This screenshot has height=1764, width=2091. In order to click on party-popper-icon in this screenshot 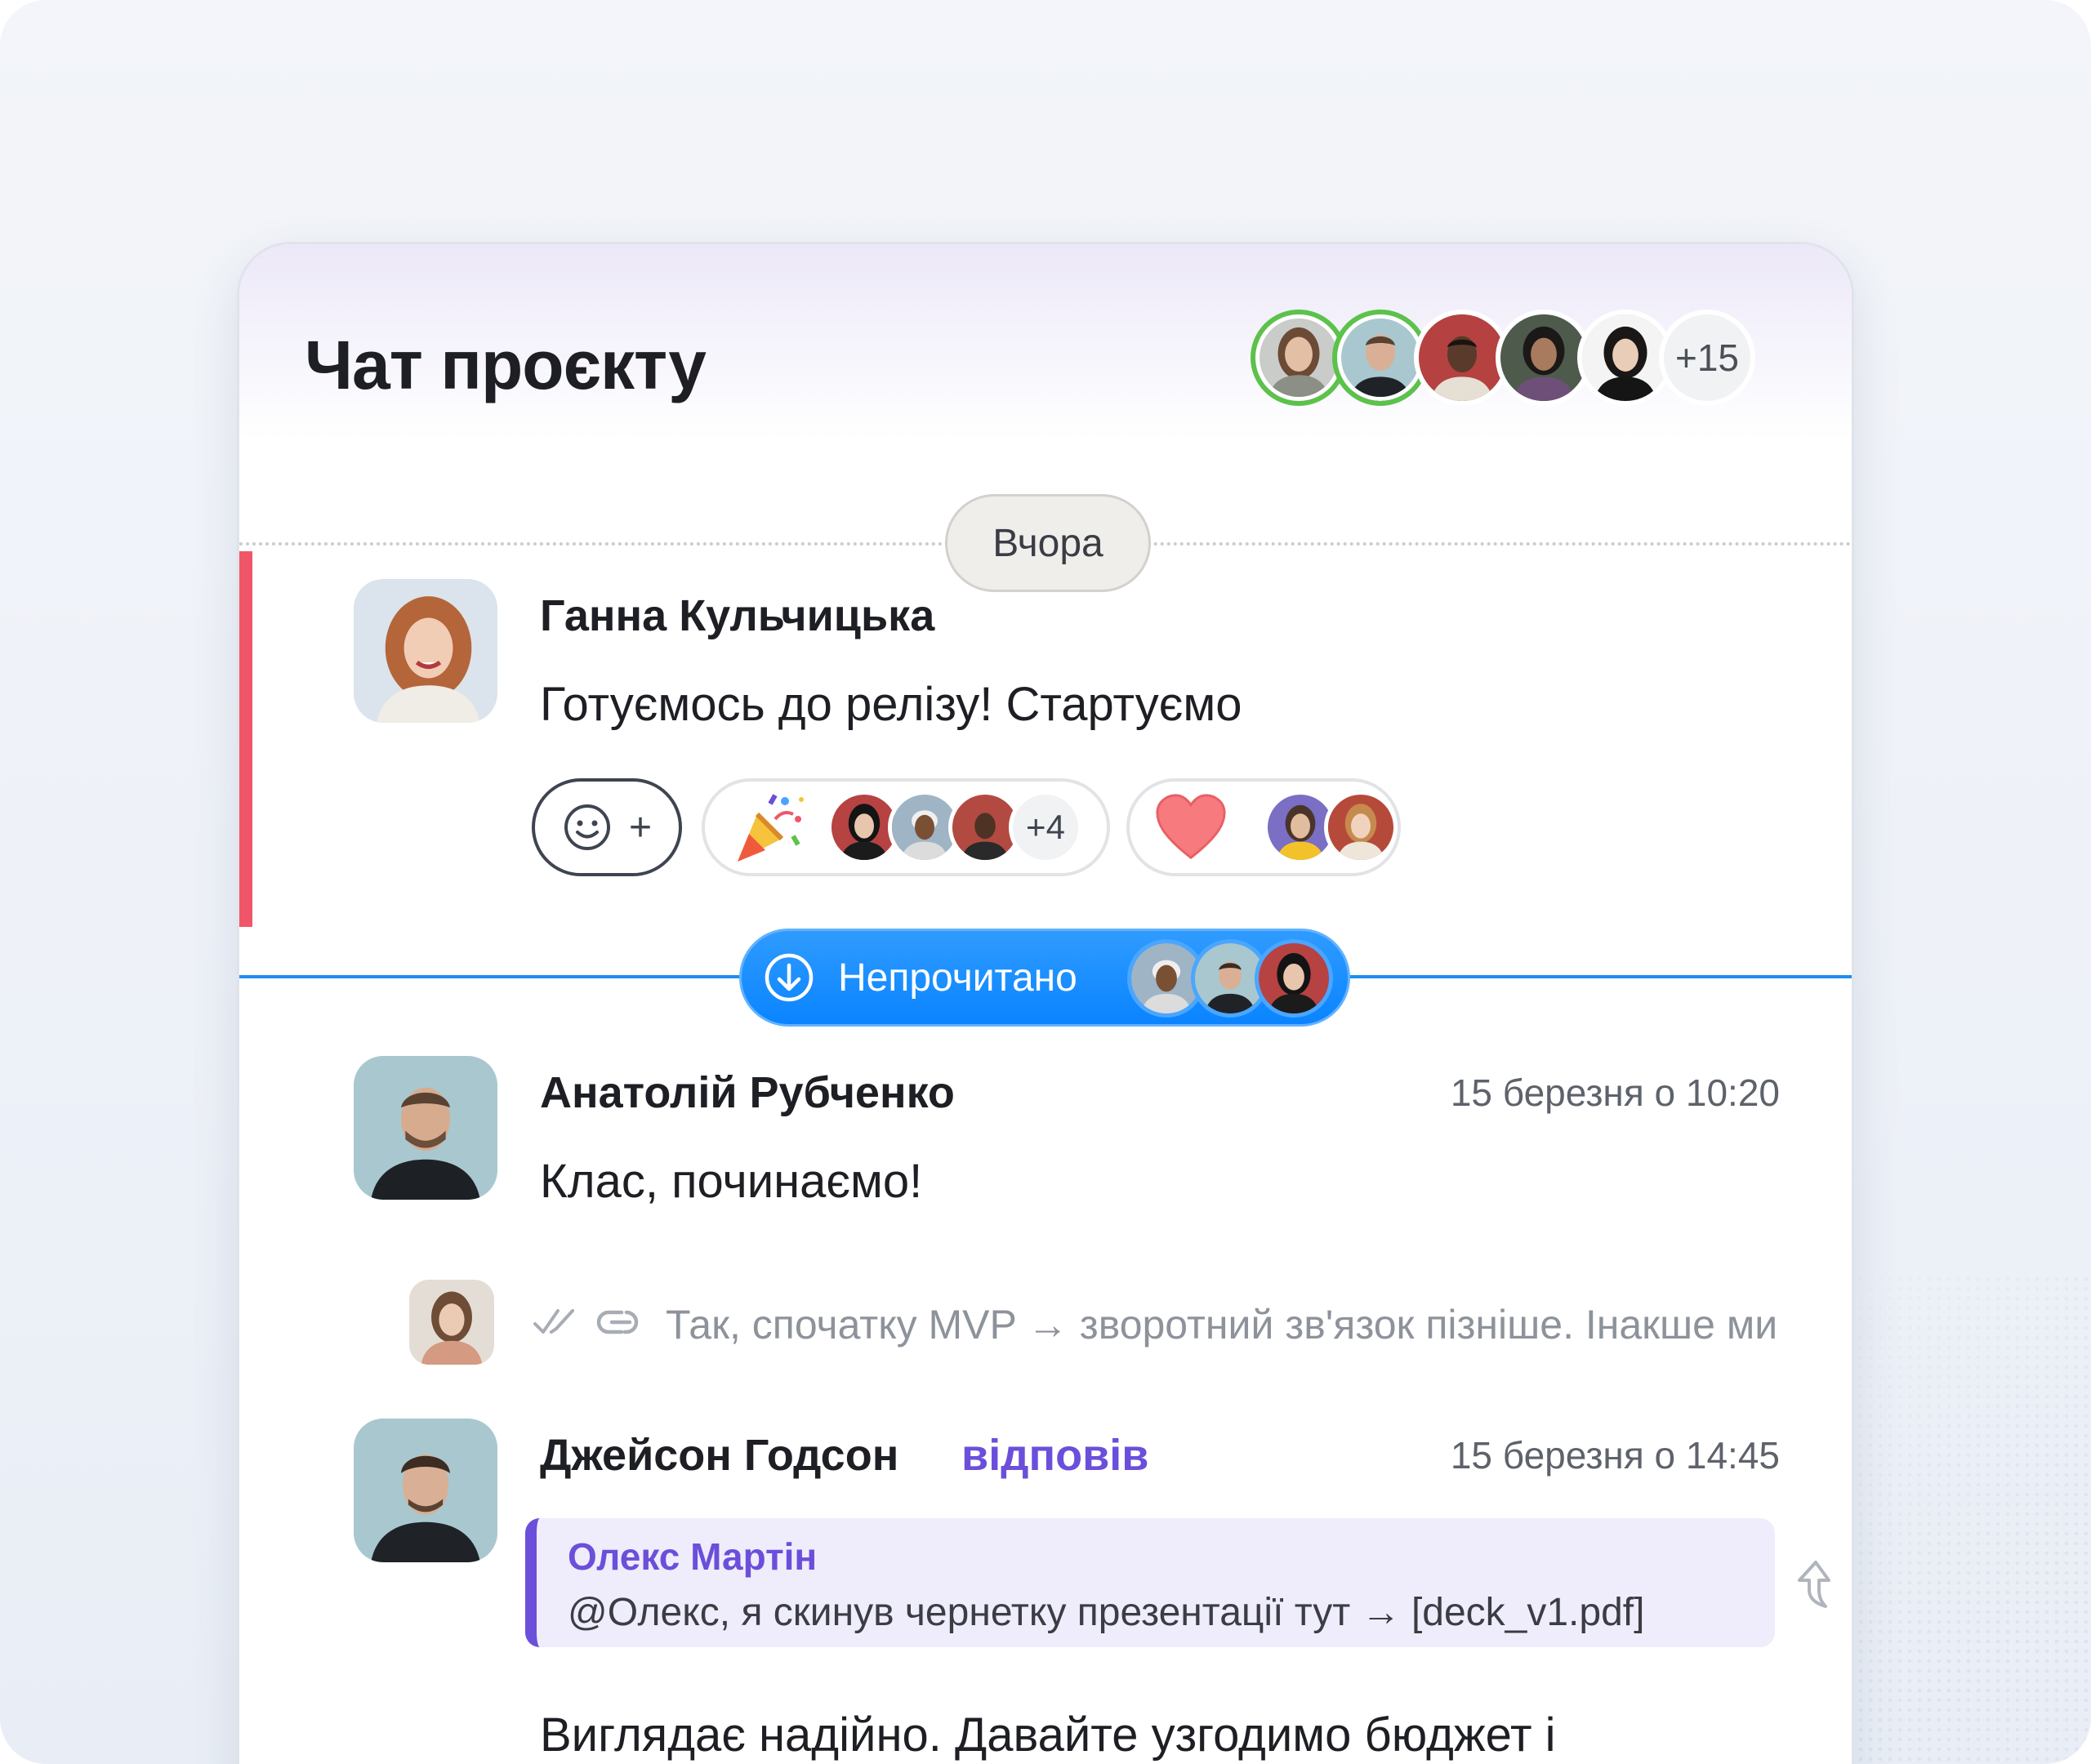, I will do `click(771, 828)`.